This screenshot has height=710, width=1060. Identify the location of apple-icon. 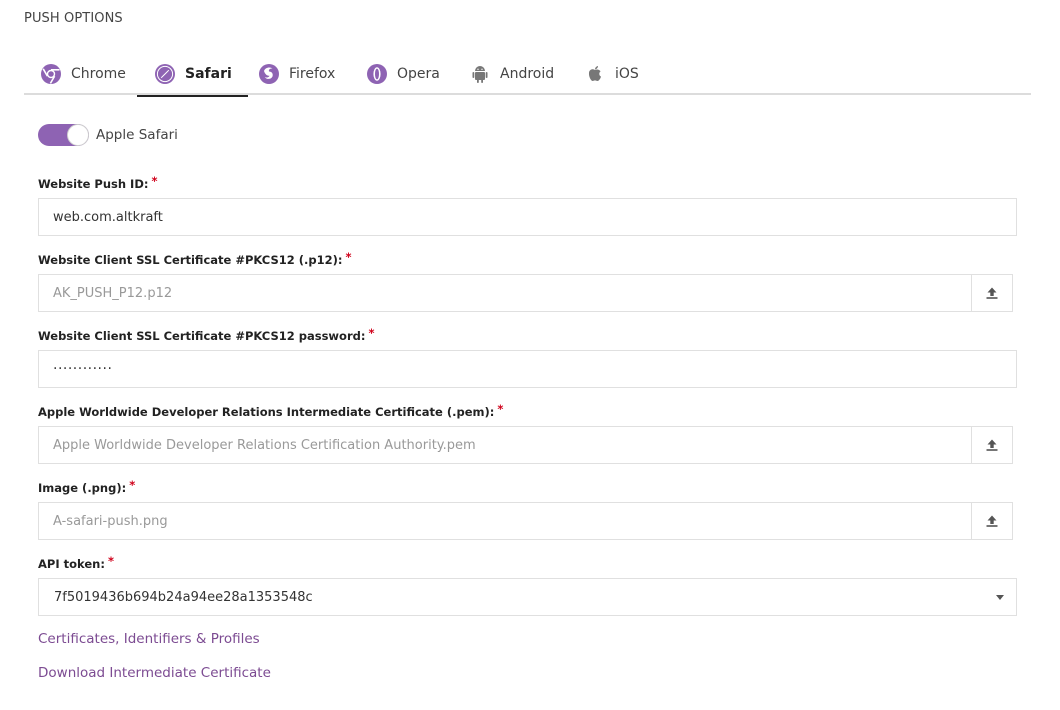
(595, 74).